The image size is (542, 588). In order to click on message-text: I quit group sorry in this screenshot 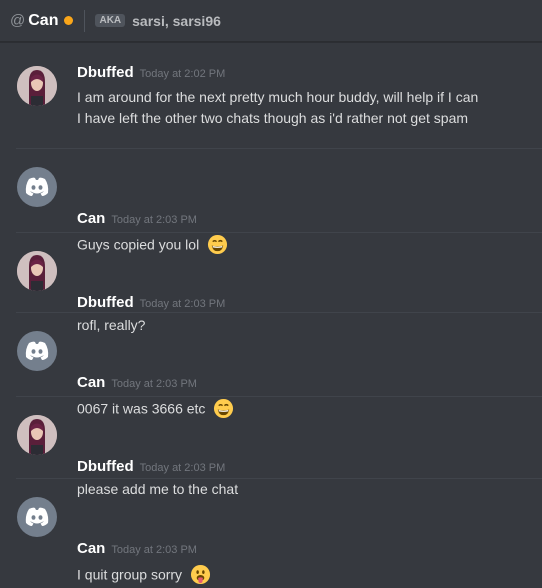, I will do `click(144, 576)`.